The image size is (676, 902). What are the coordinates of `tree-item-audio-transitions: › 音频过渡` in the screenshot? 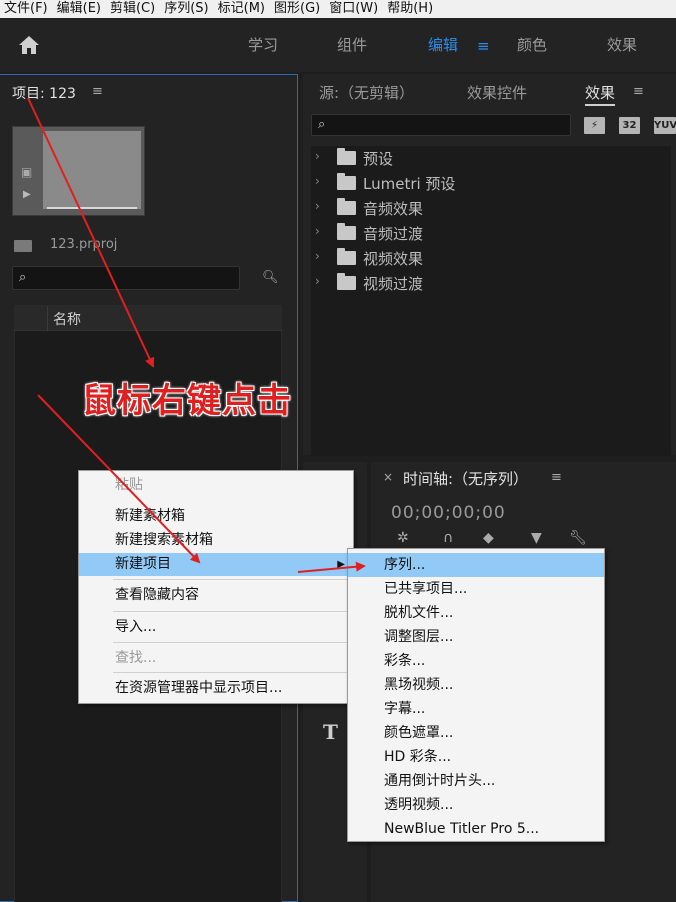 It's located at (491, 233).